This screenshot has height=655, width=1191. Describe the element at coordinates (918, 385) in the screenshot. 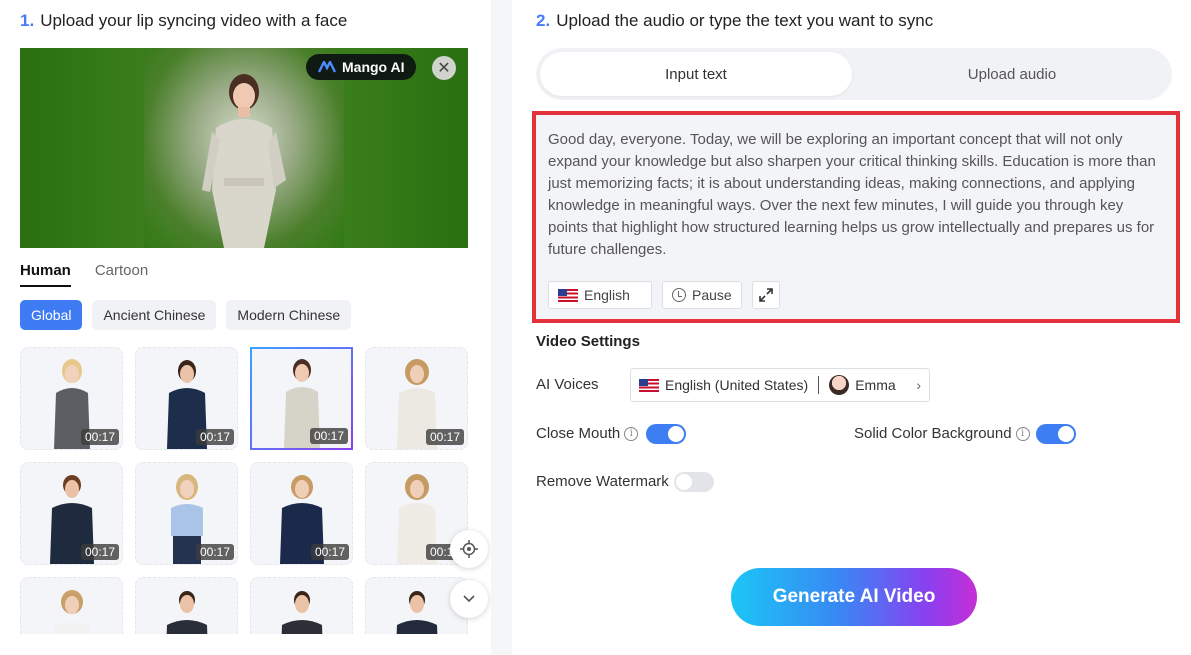

I see `chevron-right-icon: ›` at that location.